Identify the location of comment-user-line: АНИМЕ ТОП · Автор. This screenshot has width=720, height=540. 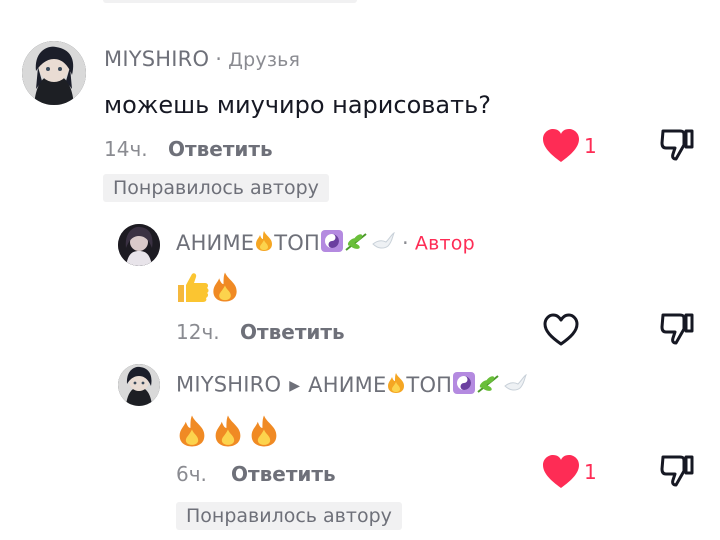
(325, 243).